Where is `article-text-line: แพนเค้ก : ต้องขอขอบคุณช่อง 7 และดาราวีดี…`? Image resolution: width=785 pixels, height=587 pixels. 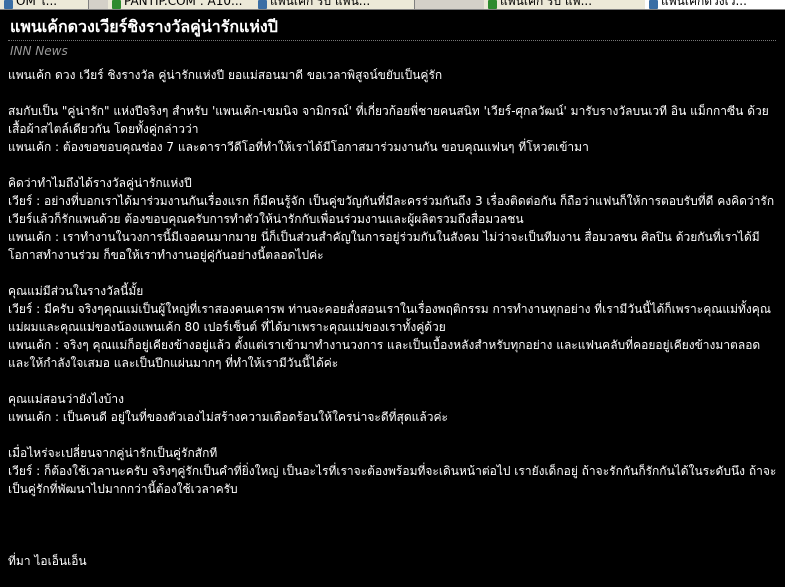
article-text-line: แพนเค้ก : ต้องขอขอบคุณช่อง 7 และดาราวีดี… is located at coordinates (298, 147).